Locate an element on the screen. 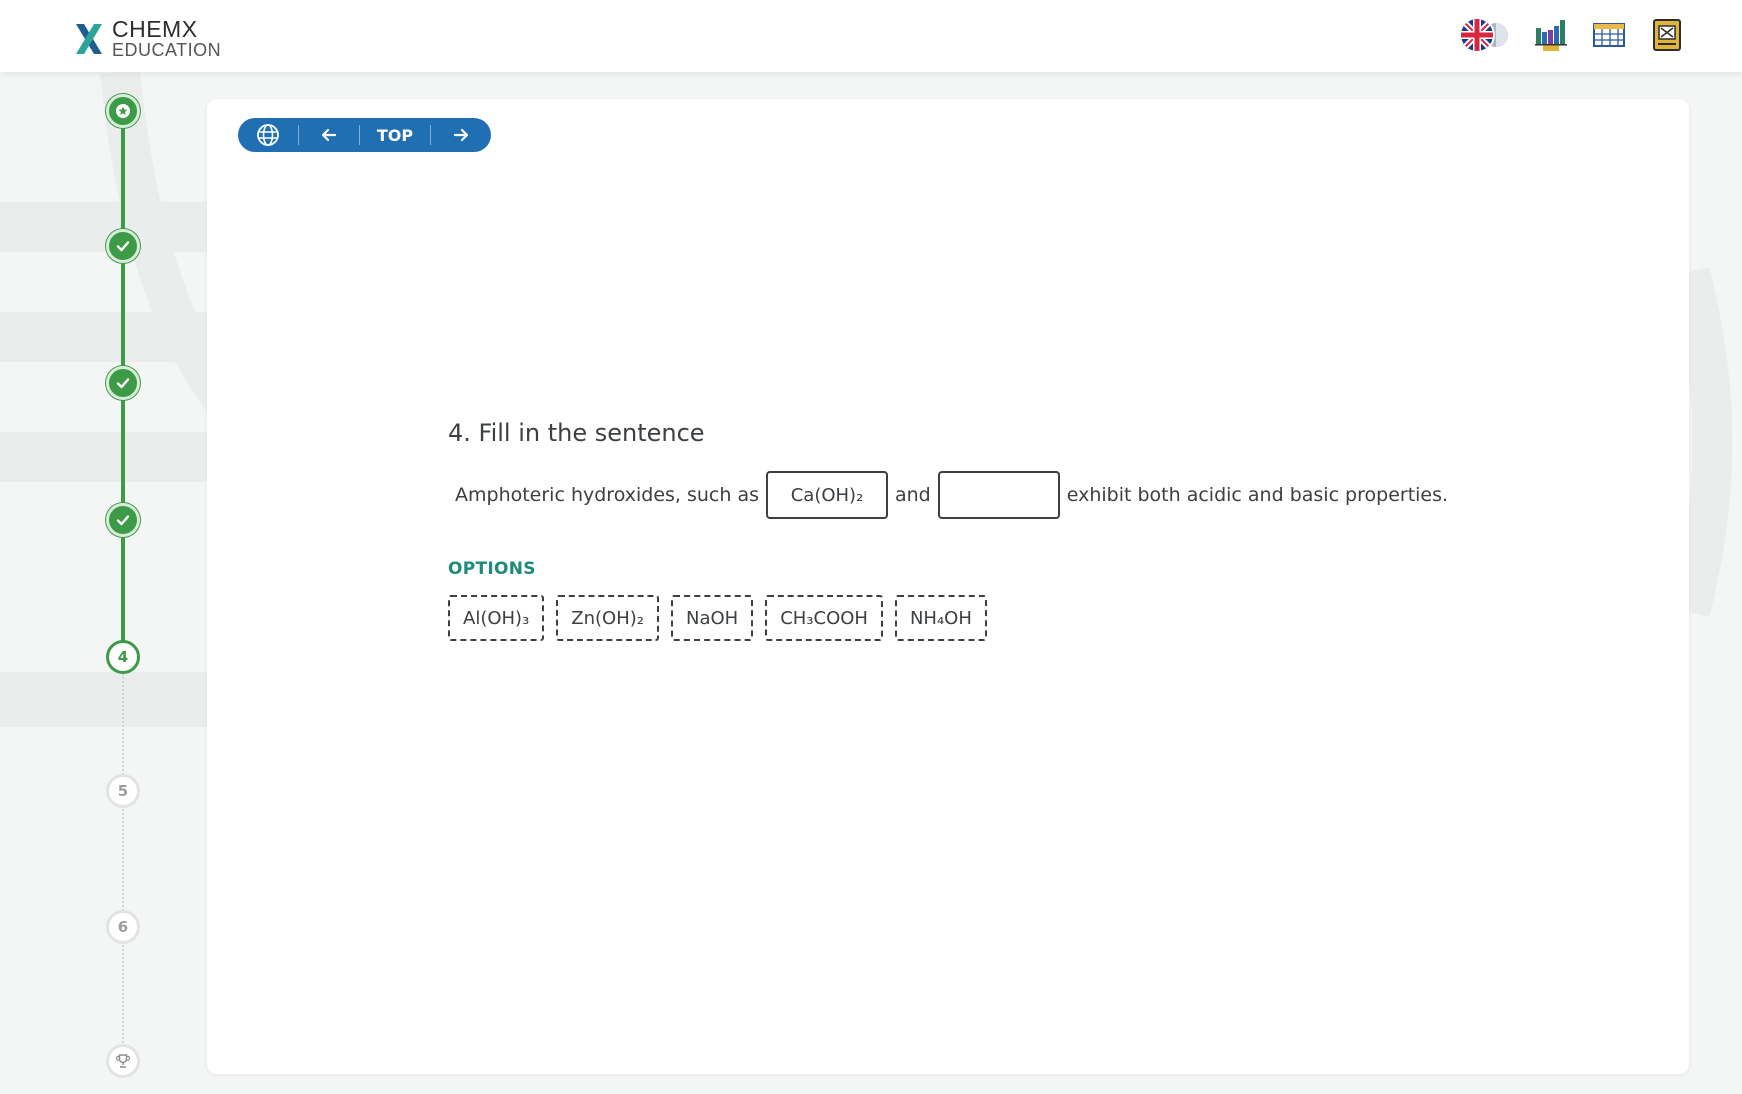 This screenshot has width=1742, height=1094. options-label: OPTIONS is located at coordinates (492, 569).